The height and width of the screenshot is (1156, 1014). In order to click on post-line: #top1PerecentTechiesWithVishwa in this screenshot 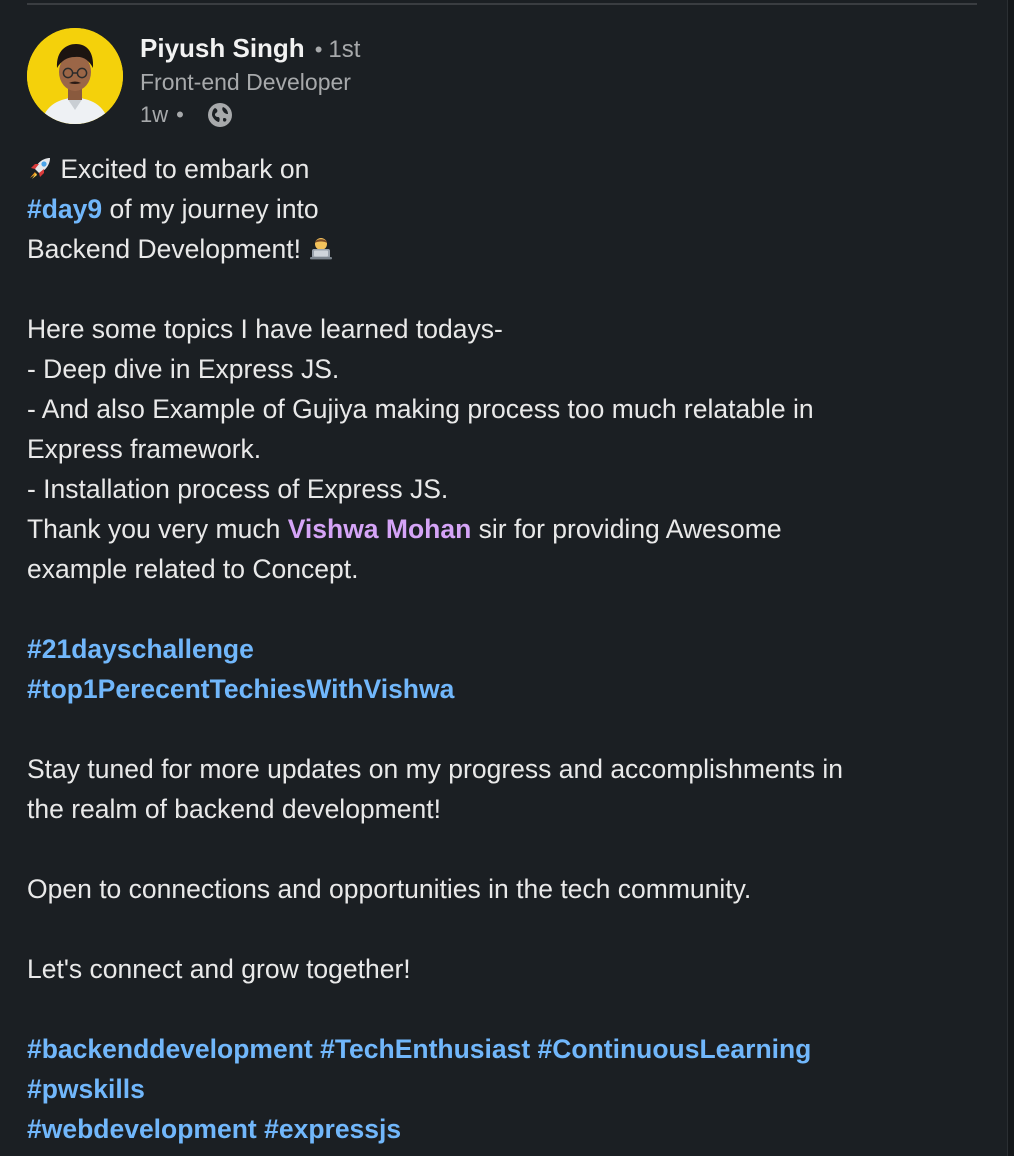, I will do `click(497, 689)`.